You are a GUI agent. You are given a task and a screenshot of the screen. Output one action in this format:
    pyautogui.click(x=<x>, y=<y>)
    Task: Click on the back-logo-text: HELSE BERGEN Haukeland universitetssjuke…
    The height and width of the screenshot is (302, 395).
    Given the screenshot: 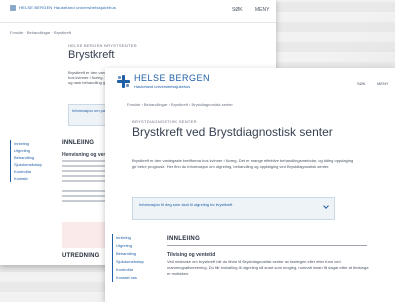 What is the action you would take?
    pyautogui.click(x=68, y=8)
    